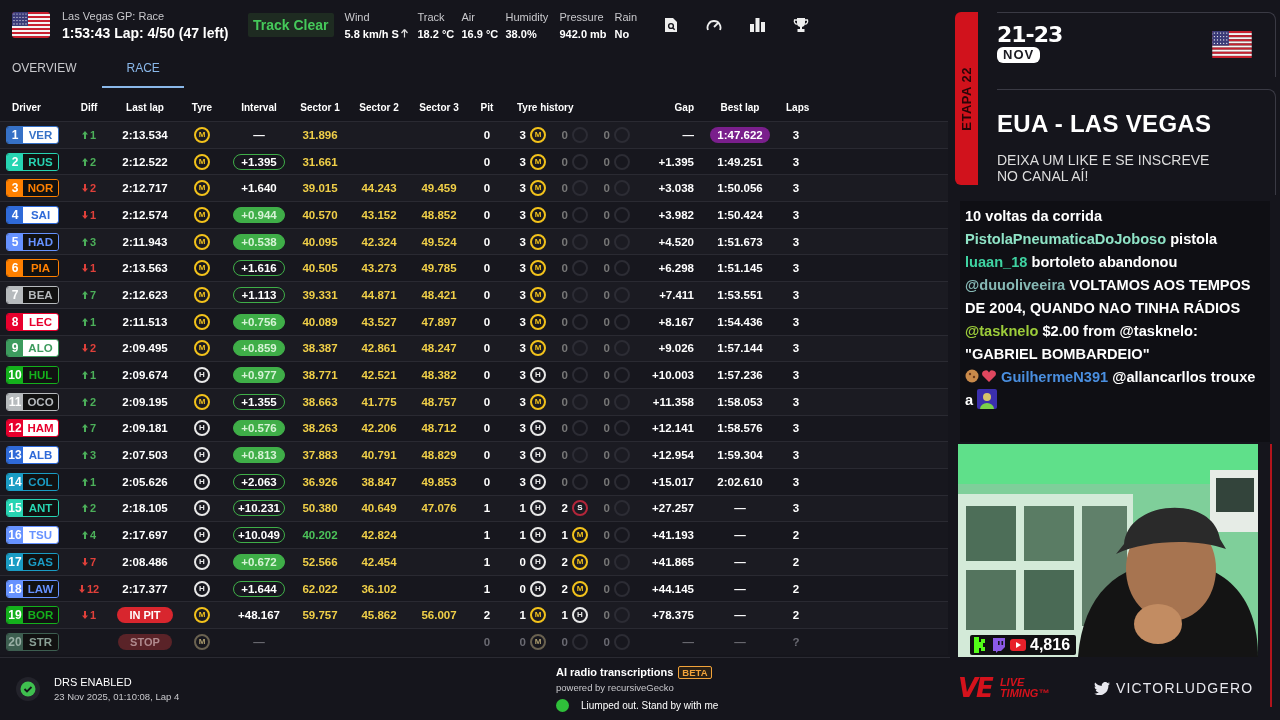  Describe the element at coordinates (145, 348) in the screenshot. I see `lap-time: 2:09.495` at that location.